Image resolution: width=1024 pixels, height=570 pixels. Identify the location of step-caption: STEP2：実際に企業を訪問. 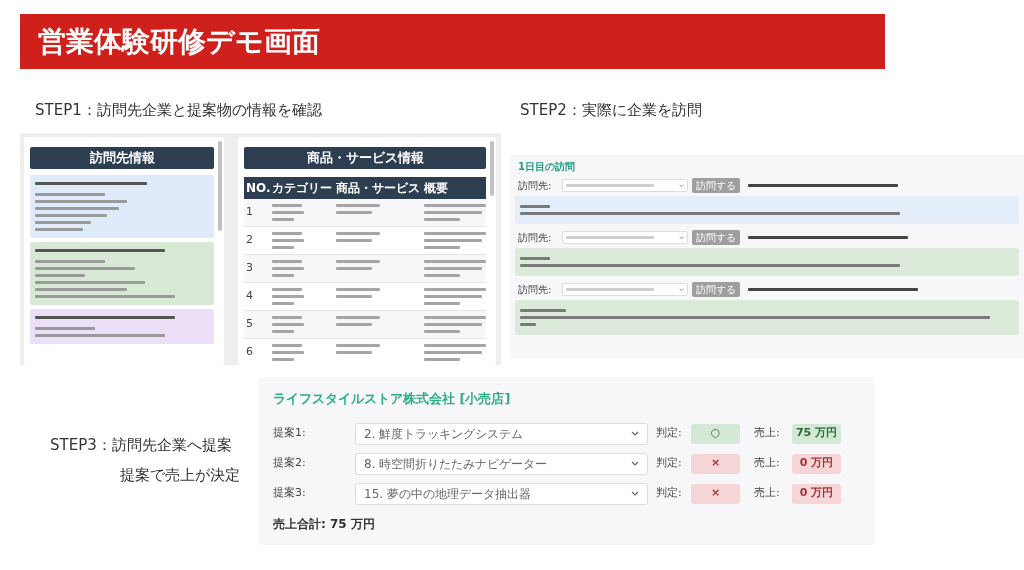
(611, 110).